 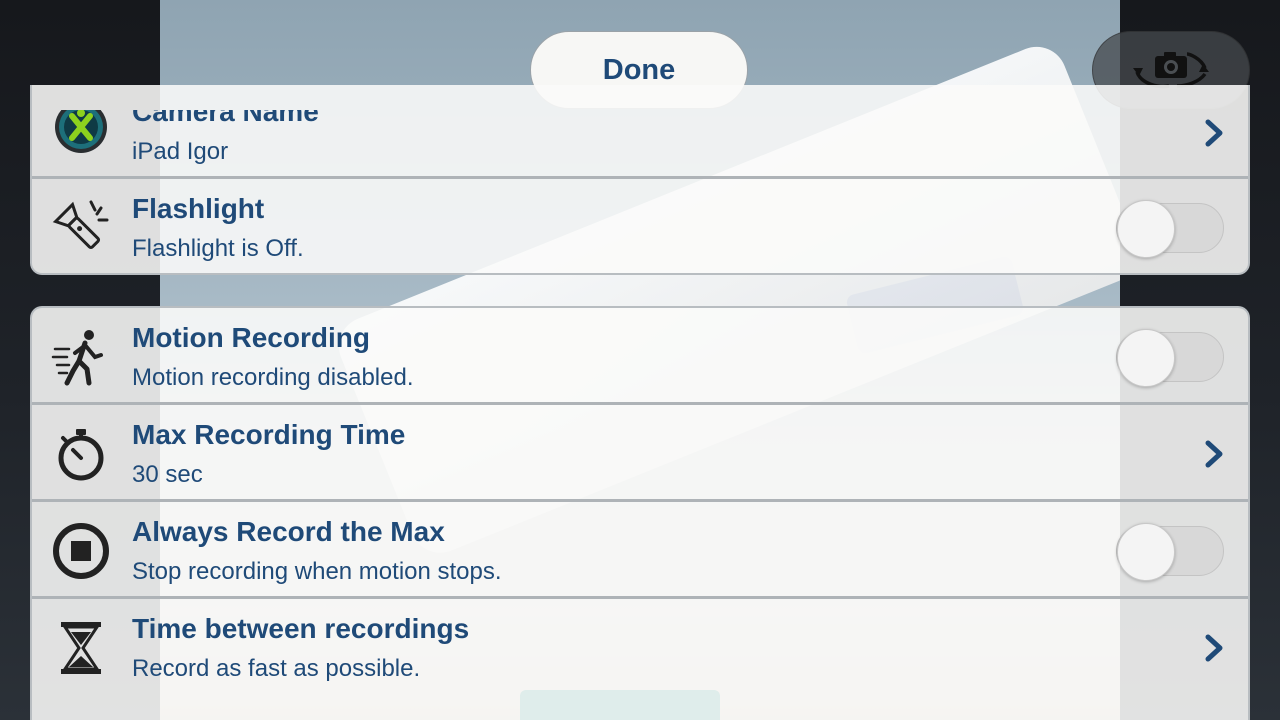 What do you see at coordinates (81, 454) in the screenshot?
I see `stopwatch-icon` at bounding box center [81, 454].